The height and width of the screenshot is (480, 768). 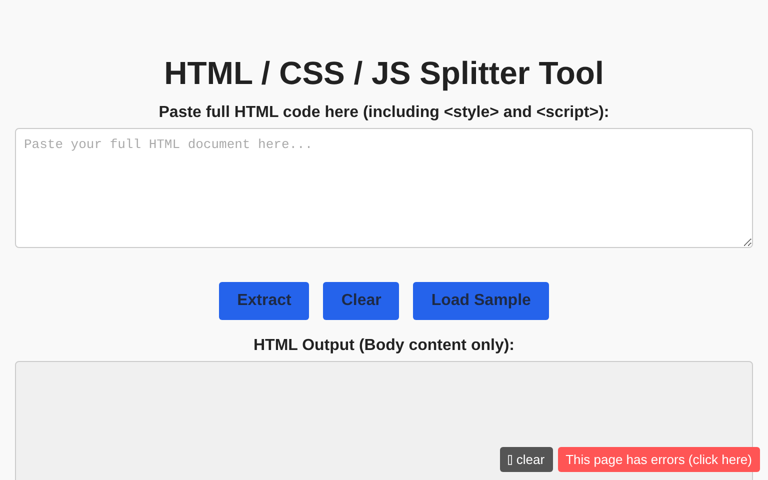 I want to click on load-sample-button: Load Sample, so click(x=481, y=301).